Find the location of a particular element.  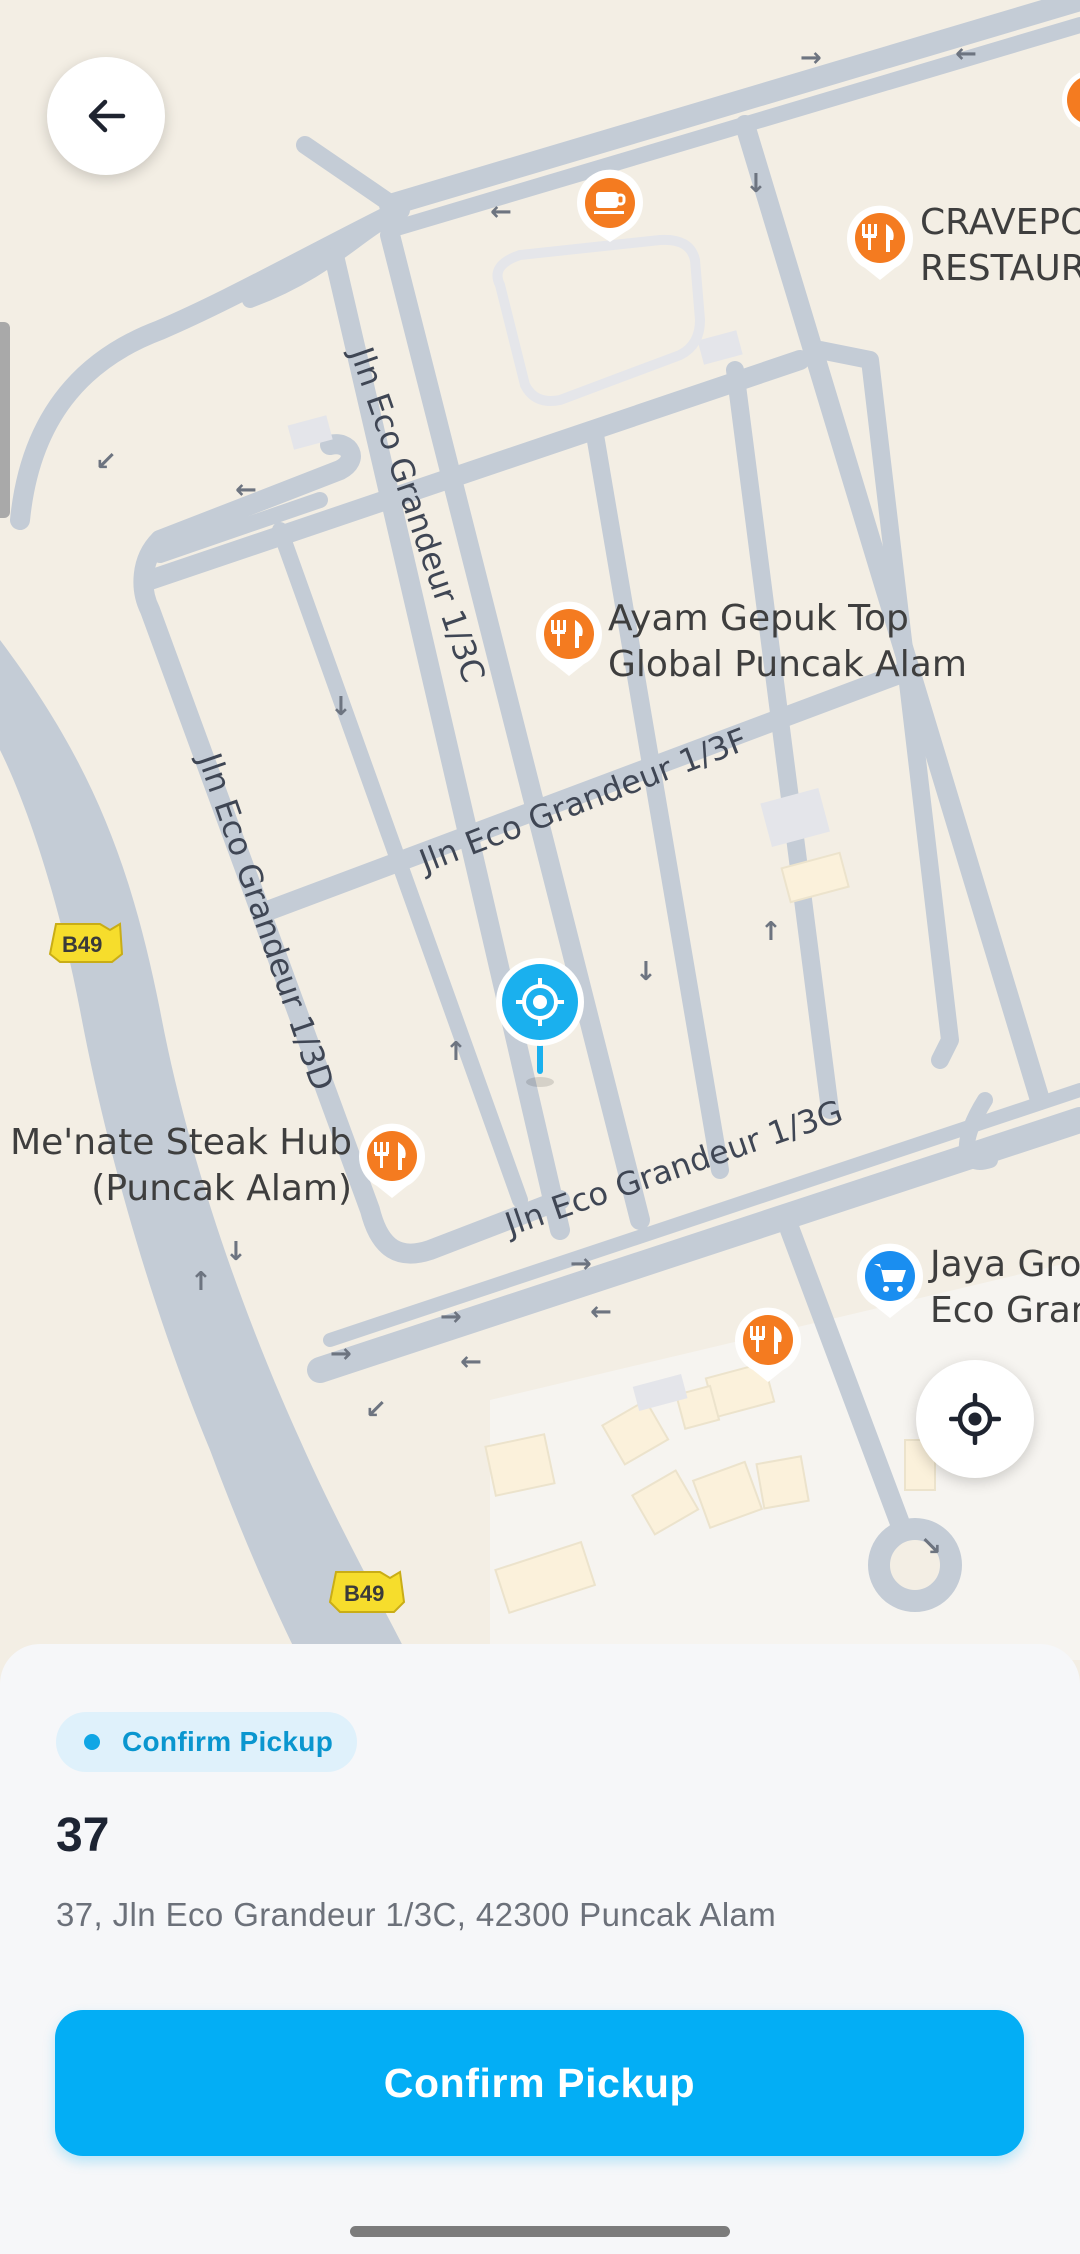

status-chip: Confirm Pickup is located at coordinates (207, 1742).